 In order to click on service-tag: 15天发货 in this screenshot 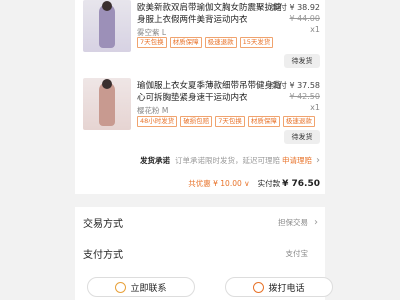, I will do `click(256, 42)`.